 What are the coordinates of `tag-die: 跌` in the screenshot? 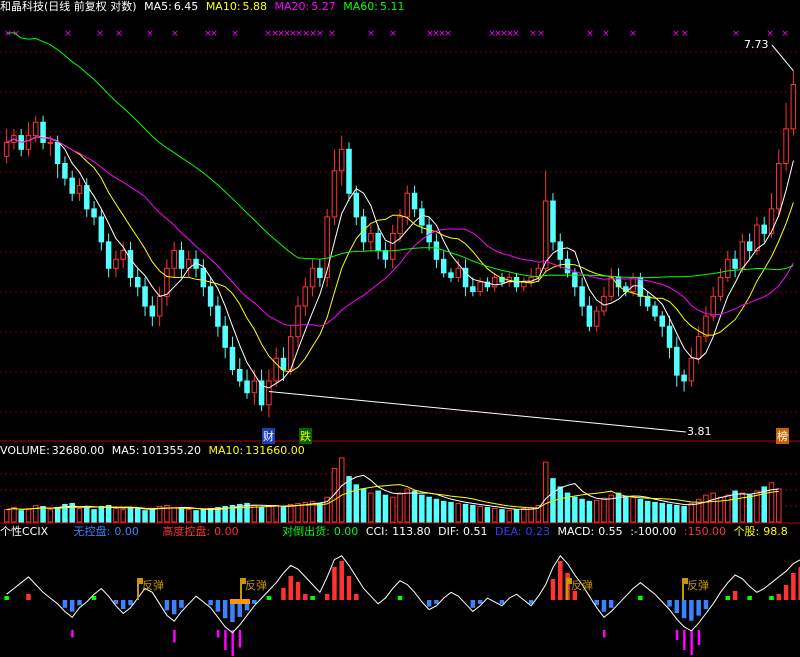 It's located at (305, 436).